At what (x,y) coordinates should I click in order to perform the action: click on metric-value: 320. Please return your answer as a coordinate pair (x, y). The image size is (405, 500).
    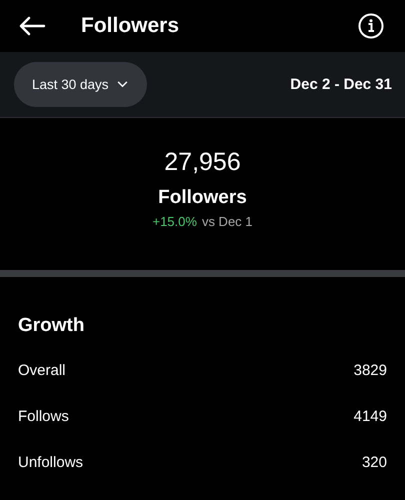
    Looking at the image, I should click on (374, 463).